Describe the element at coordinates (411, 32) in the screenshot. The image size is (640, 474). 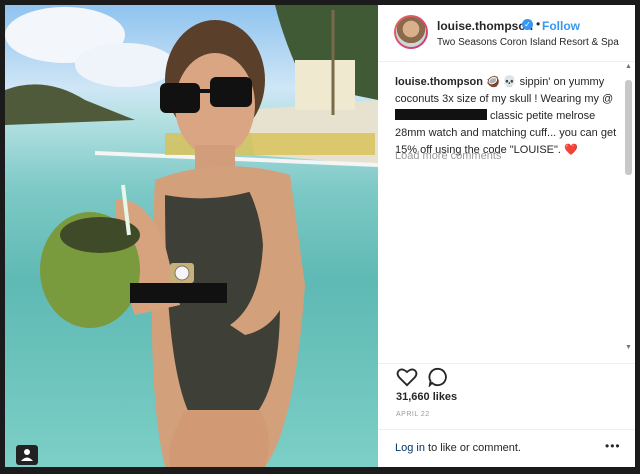
I see `avatar` at that location.